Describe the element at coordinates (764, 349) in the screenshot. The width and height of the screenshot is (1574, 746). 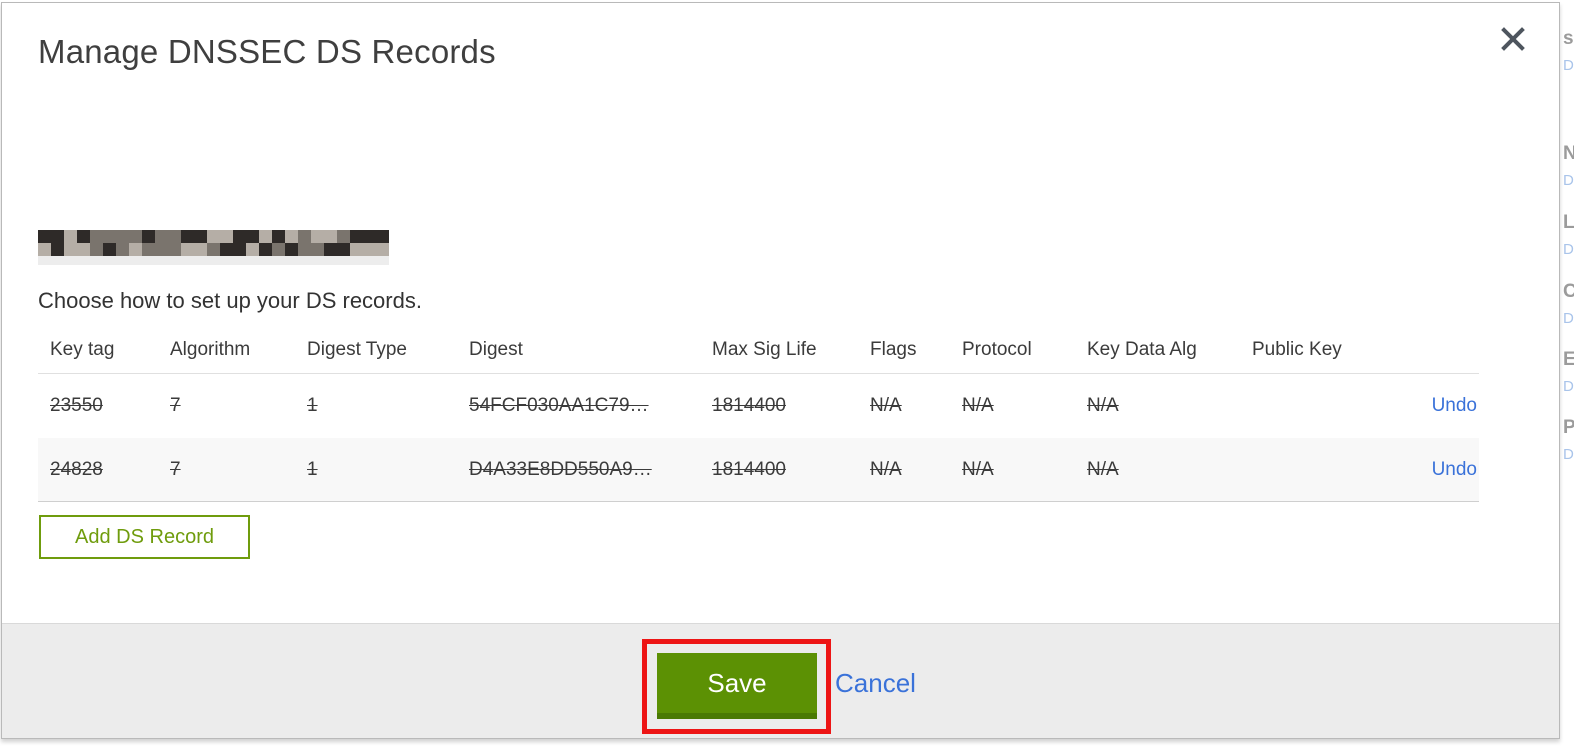
I see `column-header: Max Sig Life` at that location.